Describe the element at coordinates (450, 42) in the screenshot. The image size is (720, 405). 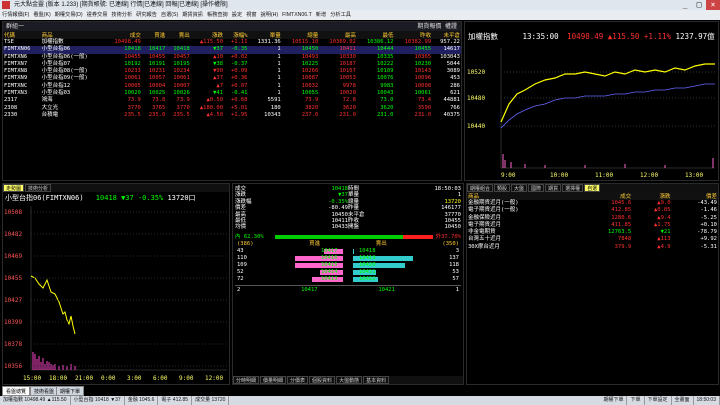
I see `quote-cell-oi: 957.22` at that location.